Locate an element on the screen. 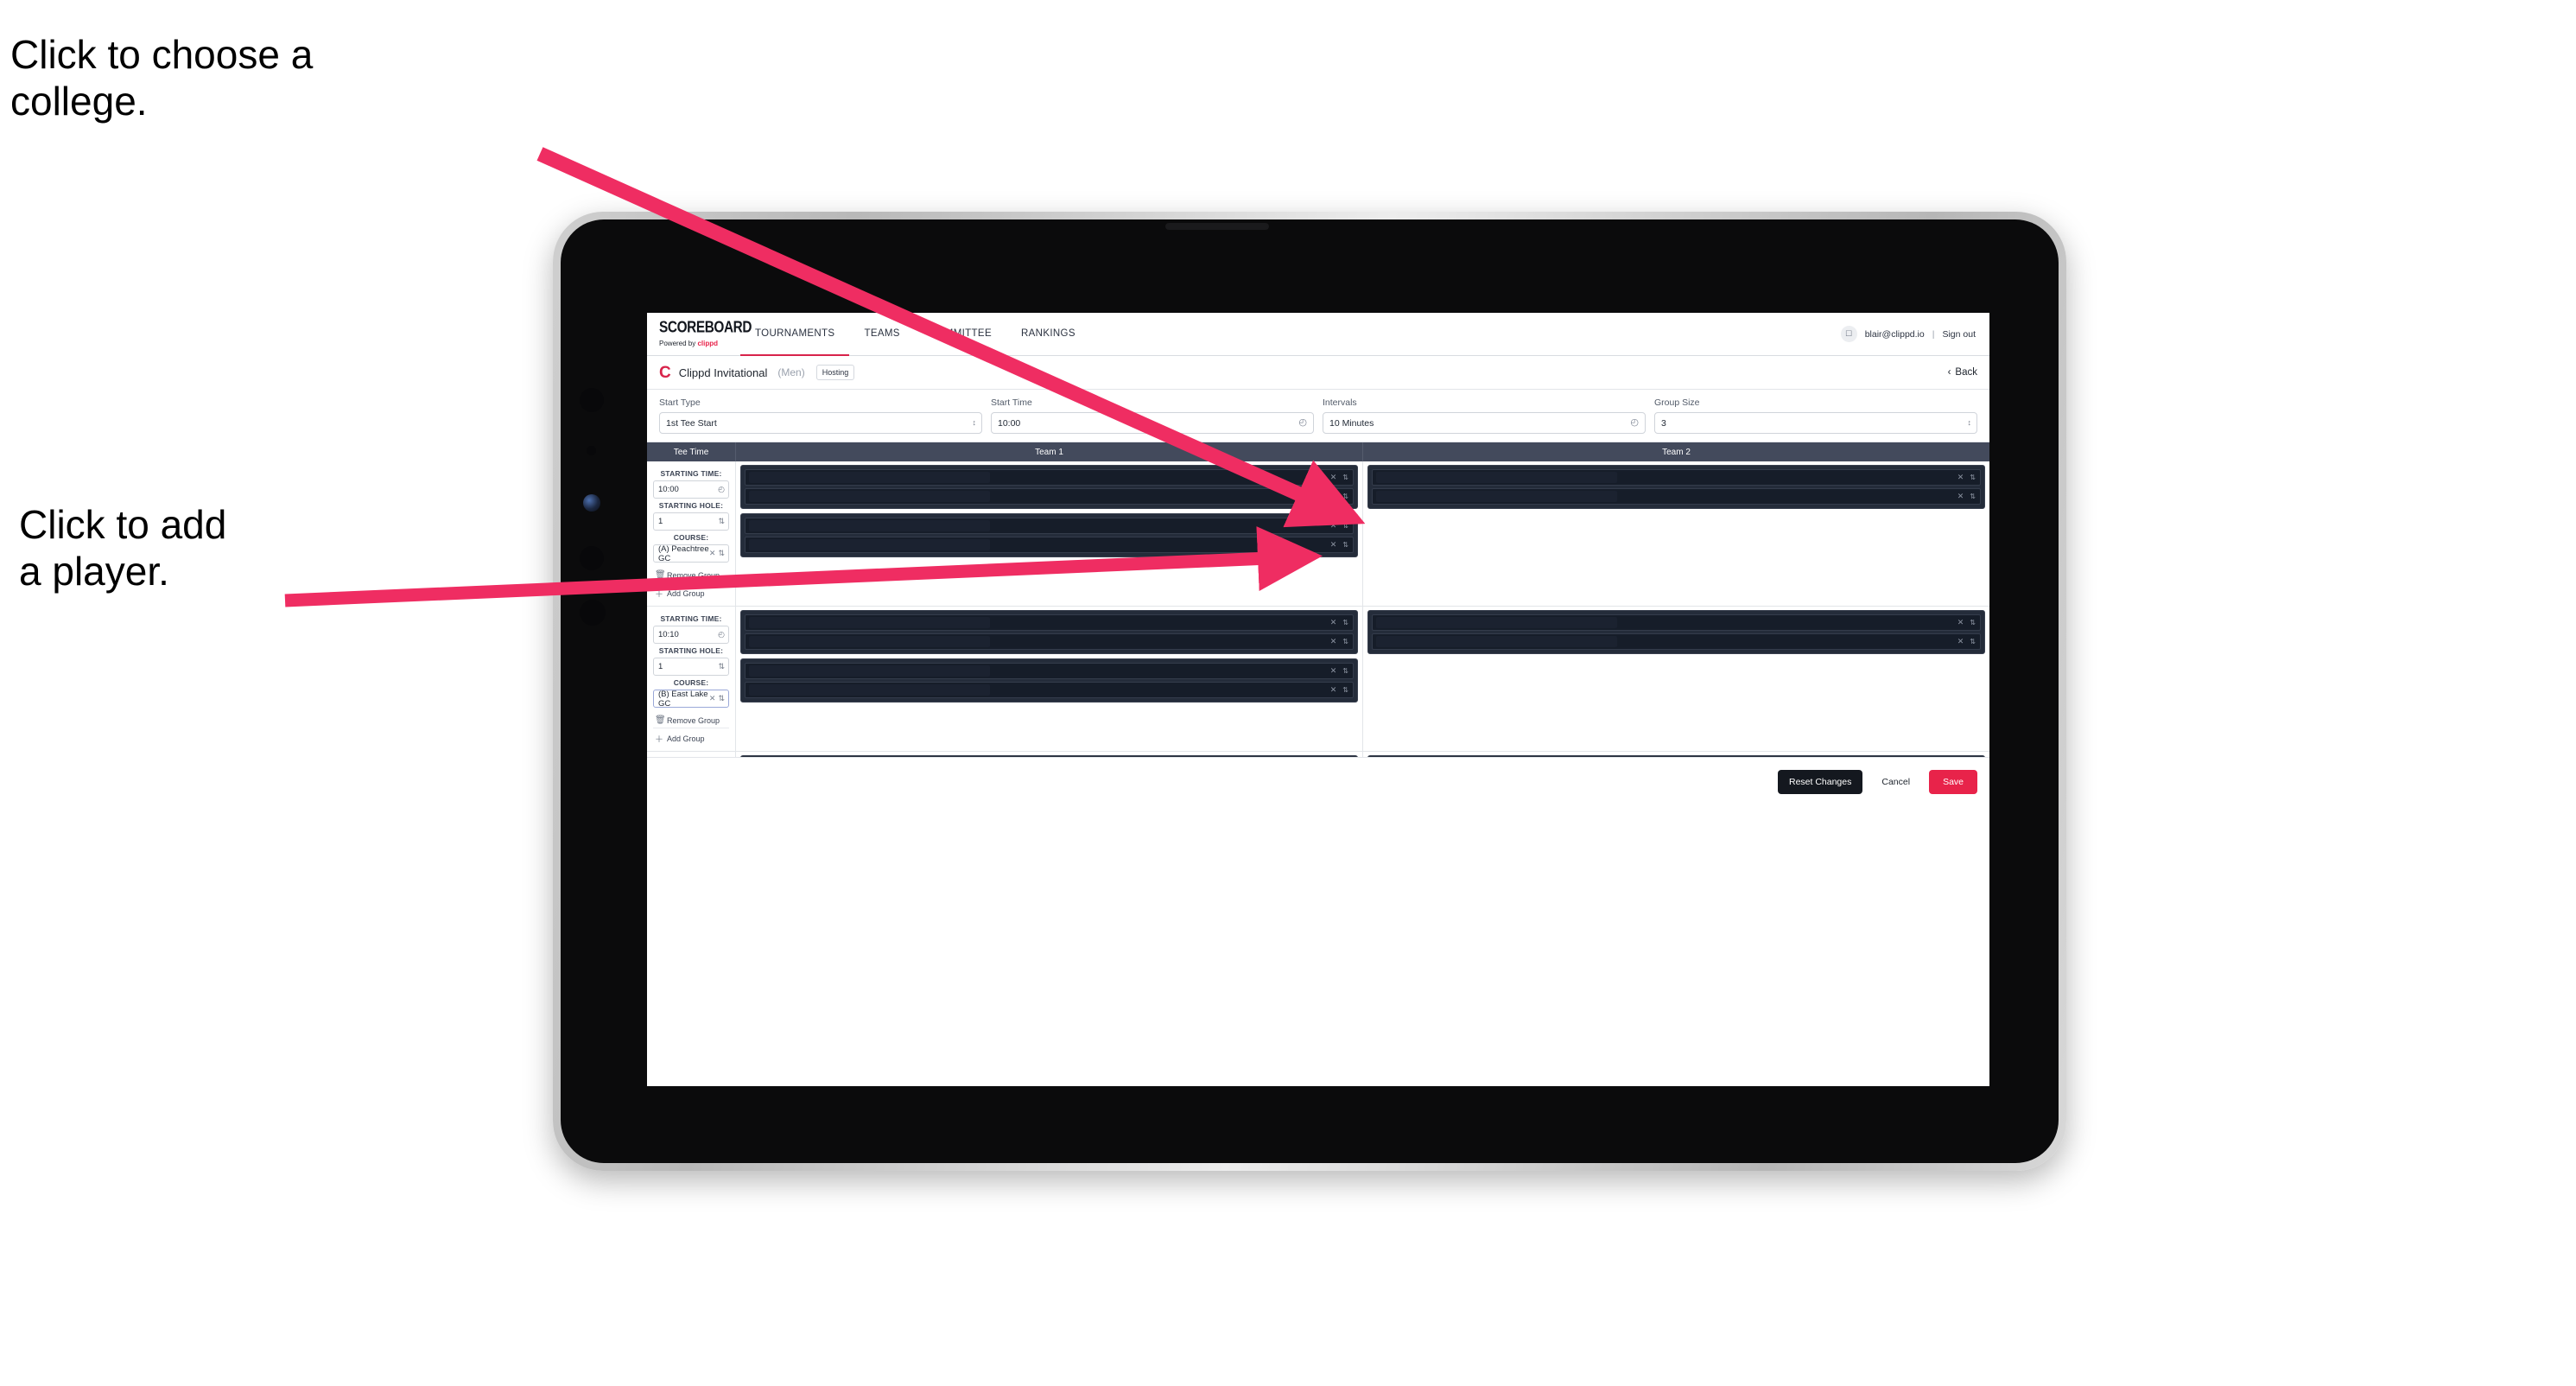 Image resolution: width=2576 pixels, height=1386 pixels. tab-committee-label: COMMITTEE is located at coordinates (960, 333).